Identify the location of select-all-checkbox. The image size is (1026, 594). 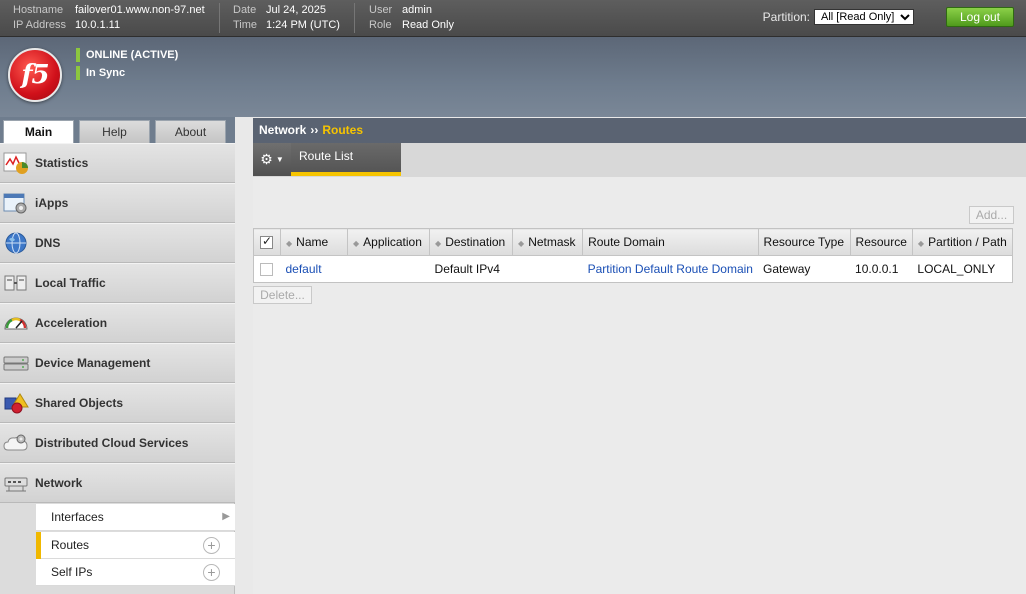
(266, 242).